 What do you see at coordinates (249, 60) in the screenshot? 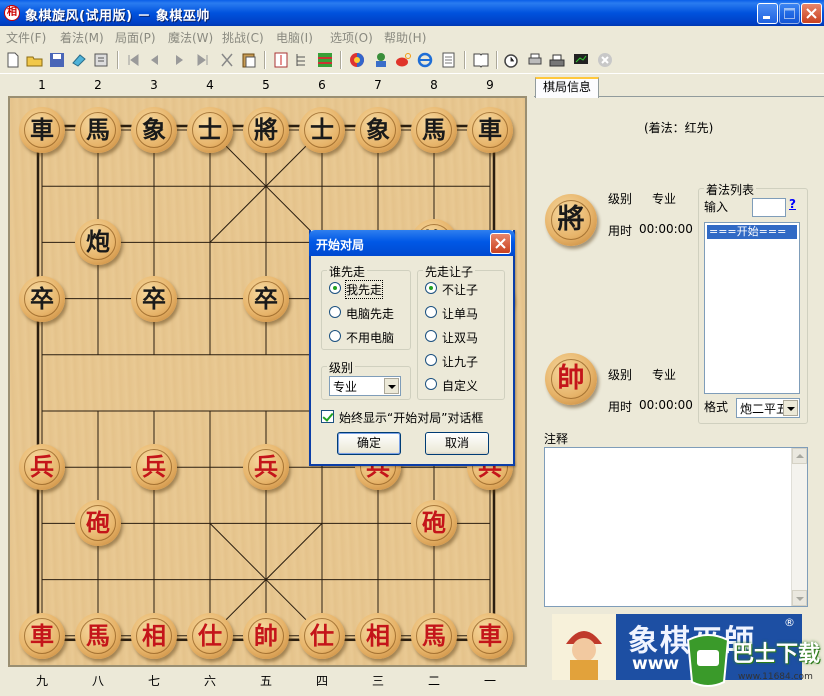
I see `paste-icon` at bounding box center [249, 60].